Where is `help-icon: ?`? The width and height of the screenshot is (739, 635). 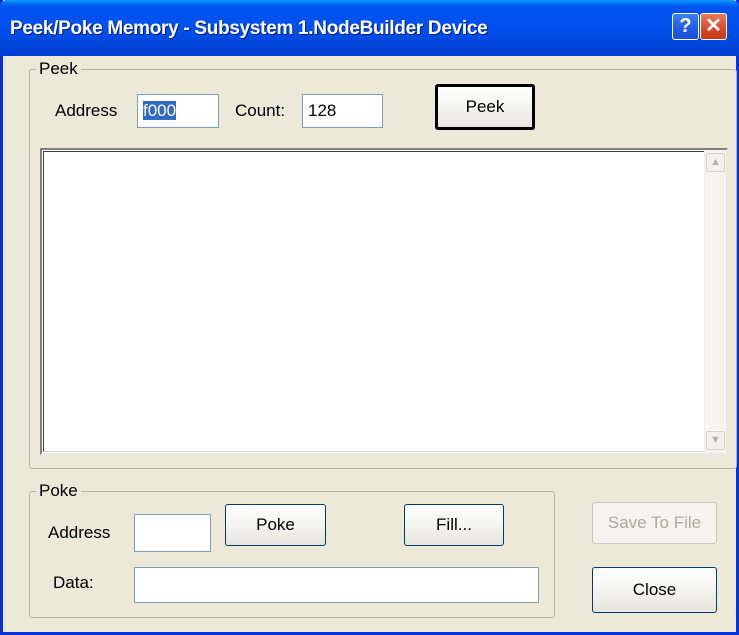 help-icon: ? is located at coordinates (685, 26).